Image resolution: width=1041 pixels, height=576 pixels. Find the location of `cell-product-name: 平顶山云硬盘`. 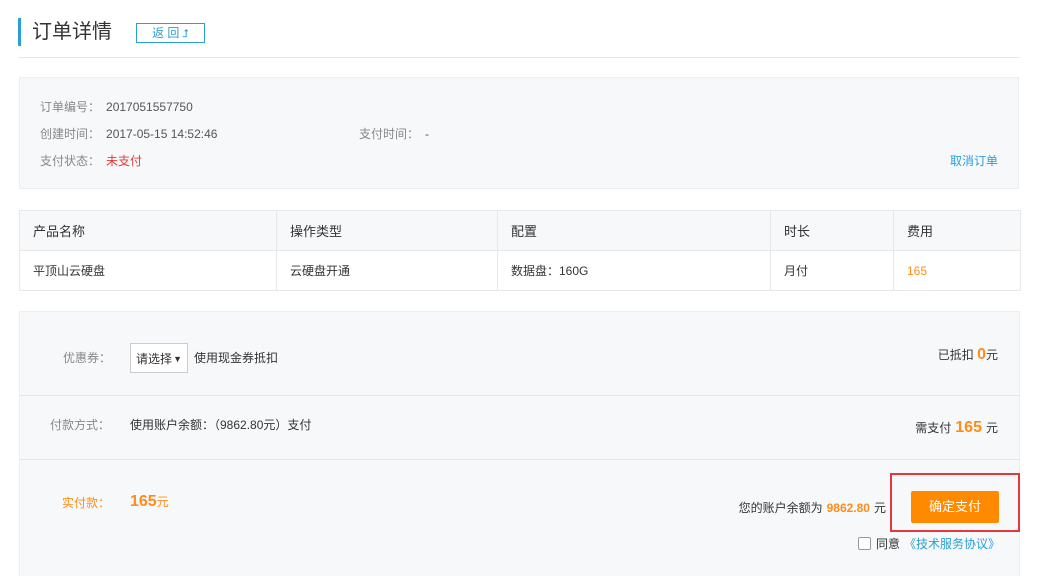

cell-product-name: 平顶山云硬盘 is located at coordinates (148, 270).